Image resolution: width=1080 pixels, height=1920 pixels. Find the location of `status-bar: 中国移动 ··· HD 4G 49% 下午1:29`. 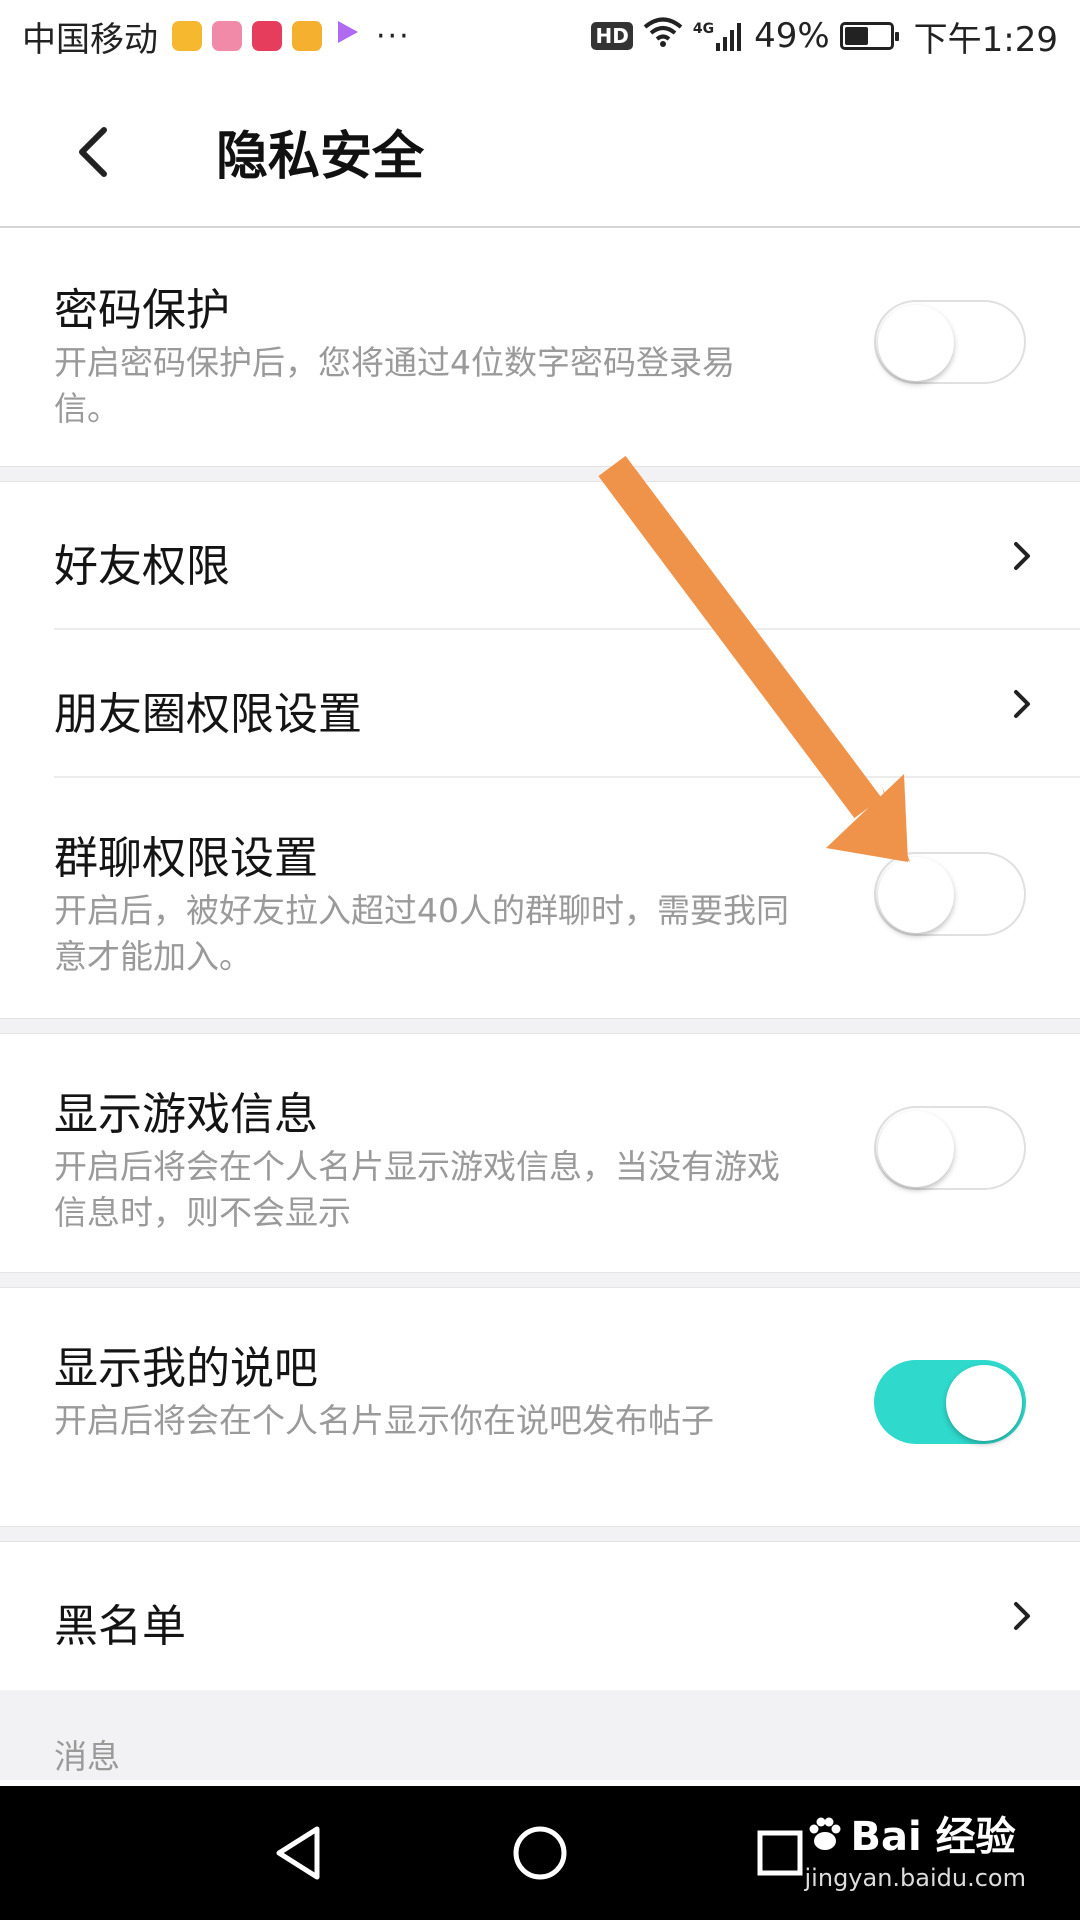

status-bar: 中国移动 ··· HD 4G 49% 下午1:29 is located at coordinates (540, 36).